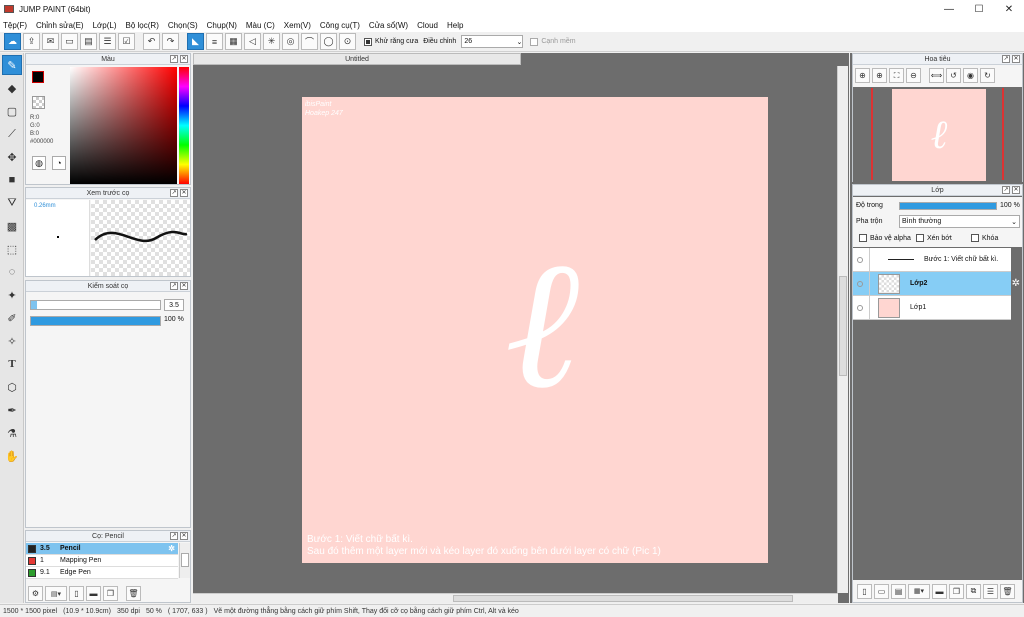  What do you see at coordinates (12, 318) in the screenshot?
I see `select-pen-icon: ✐` at bounding box center [12, 318].